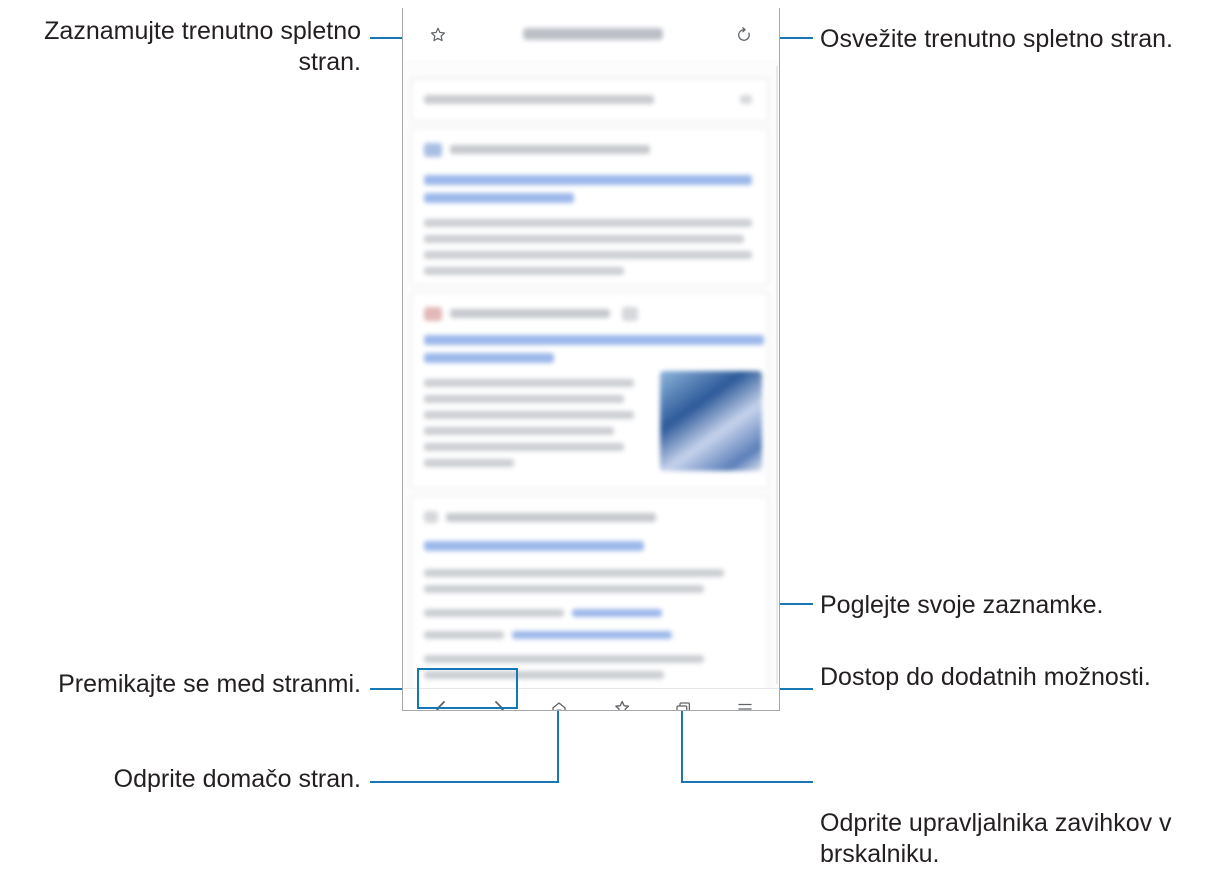  Describe the element at coordinates (464, 782) in the screenshot. I see `leader-line-home-h` at that location.